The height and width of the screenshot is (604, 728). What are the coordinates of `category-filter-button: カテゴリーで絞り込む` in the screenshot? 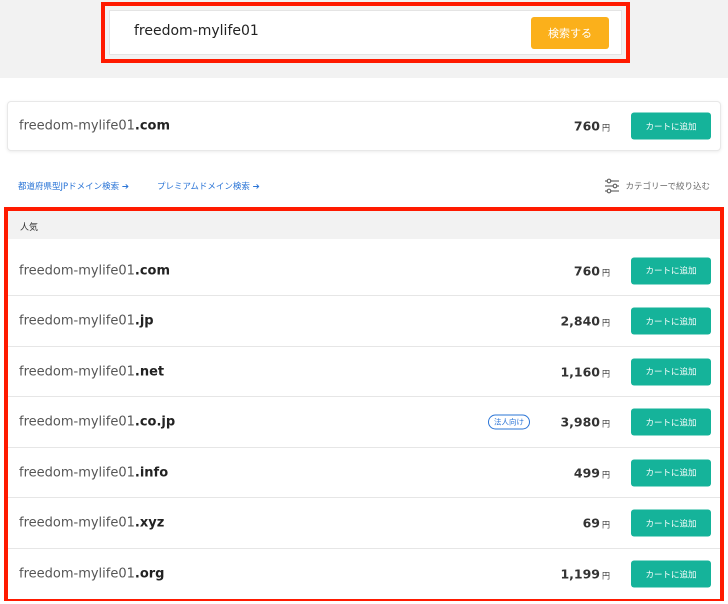 It's located at (657, 186).